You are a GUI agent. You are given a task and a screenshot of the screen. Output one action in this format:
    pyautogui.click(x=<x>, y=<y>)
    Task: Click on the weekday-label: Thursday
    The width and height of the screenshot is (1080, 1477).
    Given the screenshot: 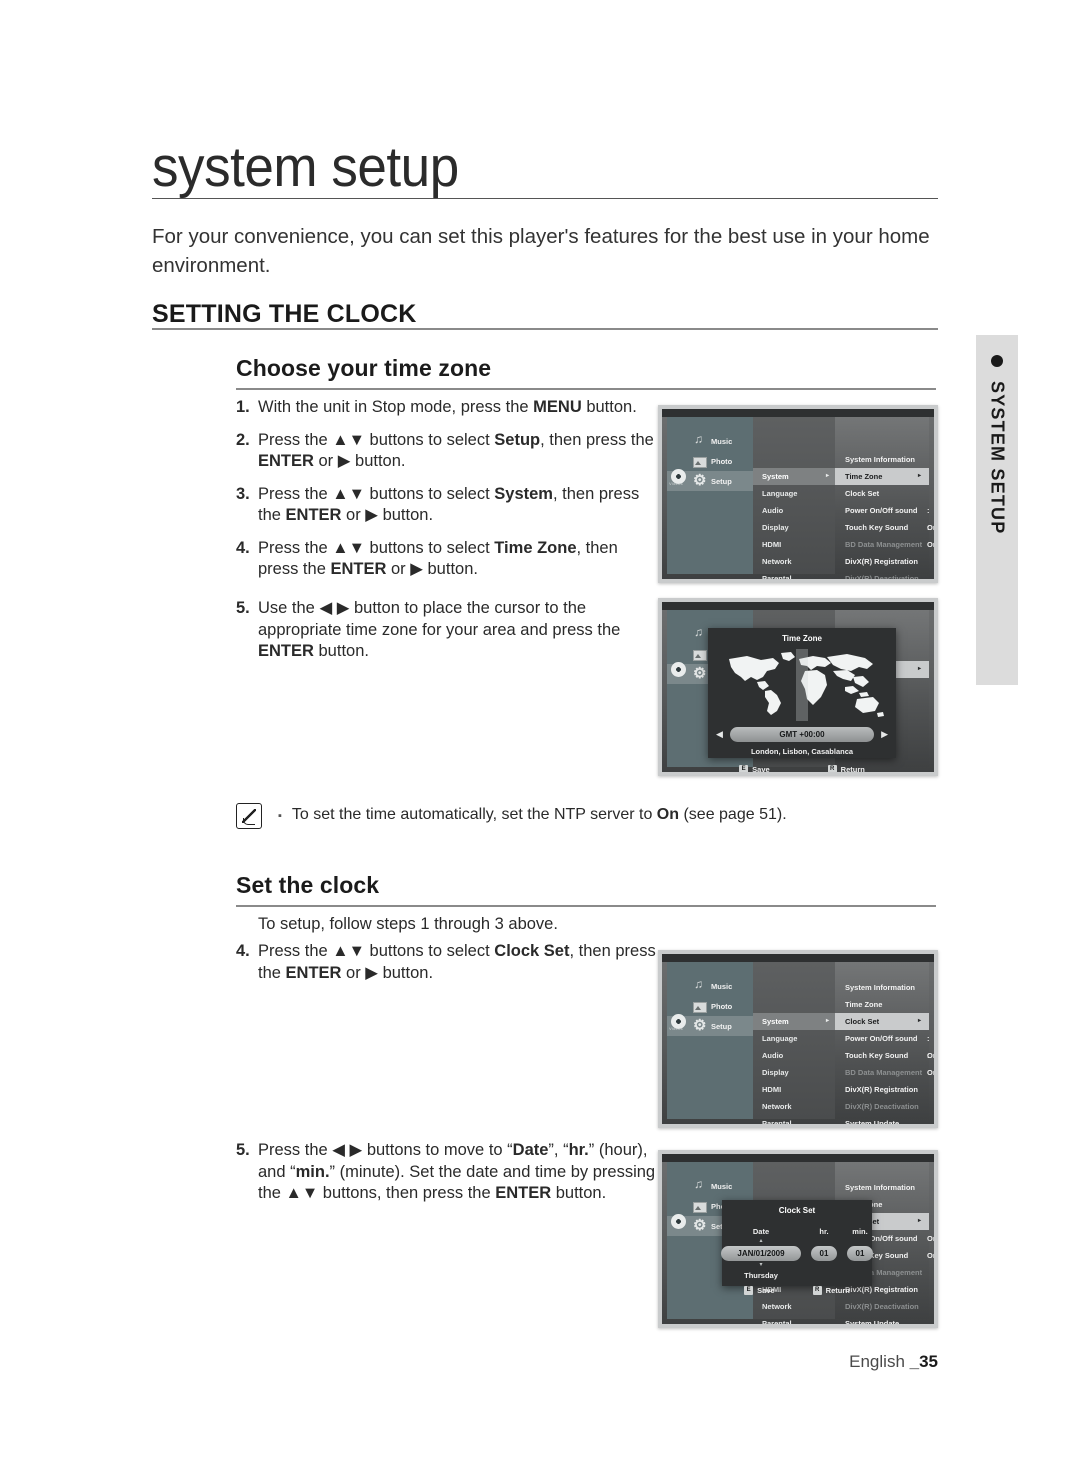 What is the action you would take?
    pyautogui.click(x=761, y=1275)
    